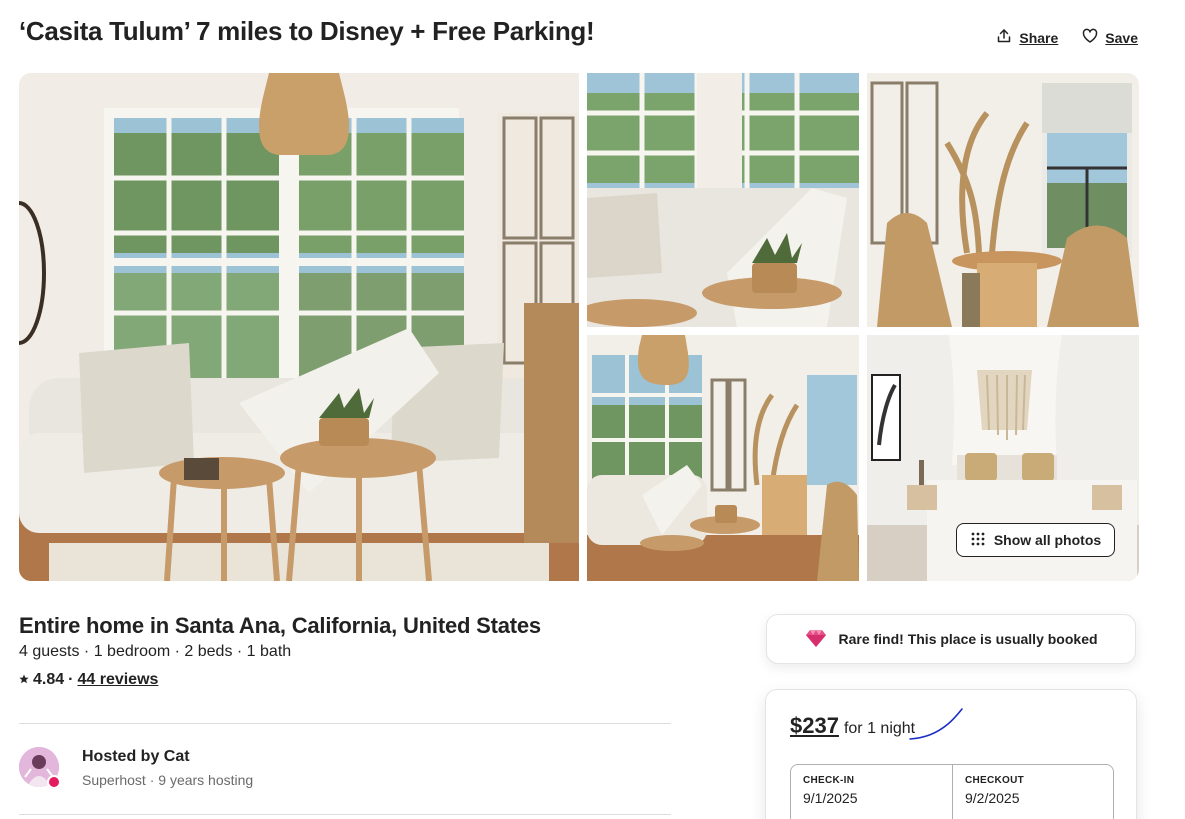 This screenshot has width=1185, height=819. Describe the element at coordinates (1121, 37) in the screenshot. I see `save-label: Save` at that location.